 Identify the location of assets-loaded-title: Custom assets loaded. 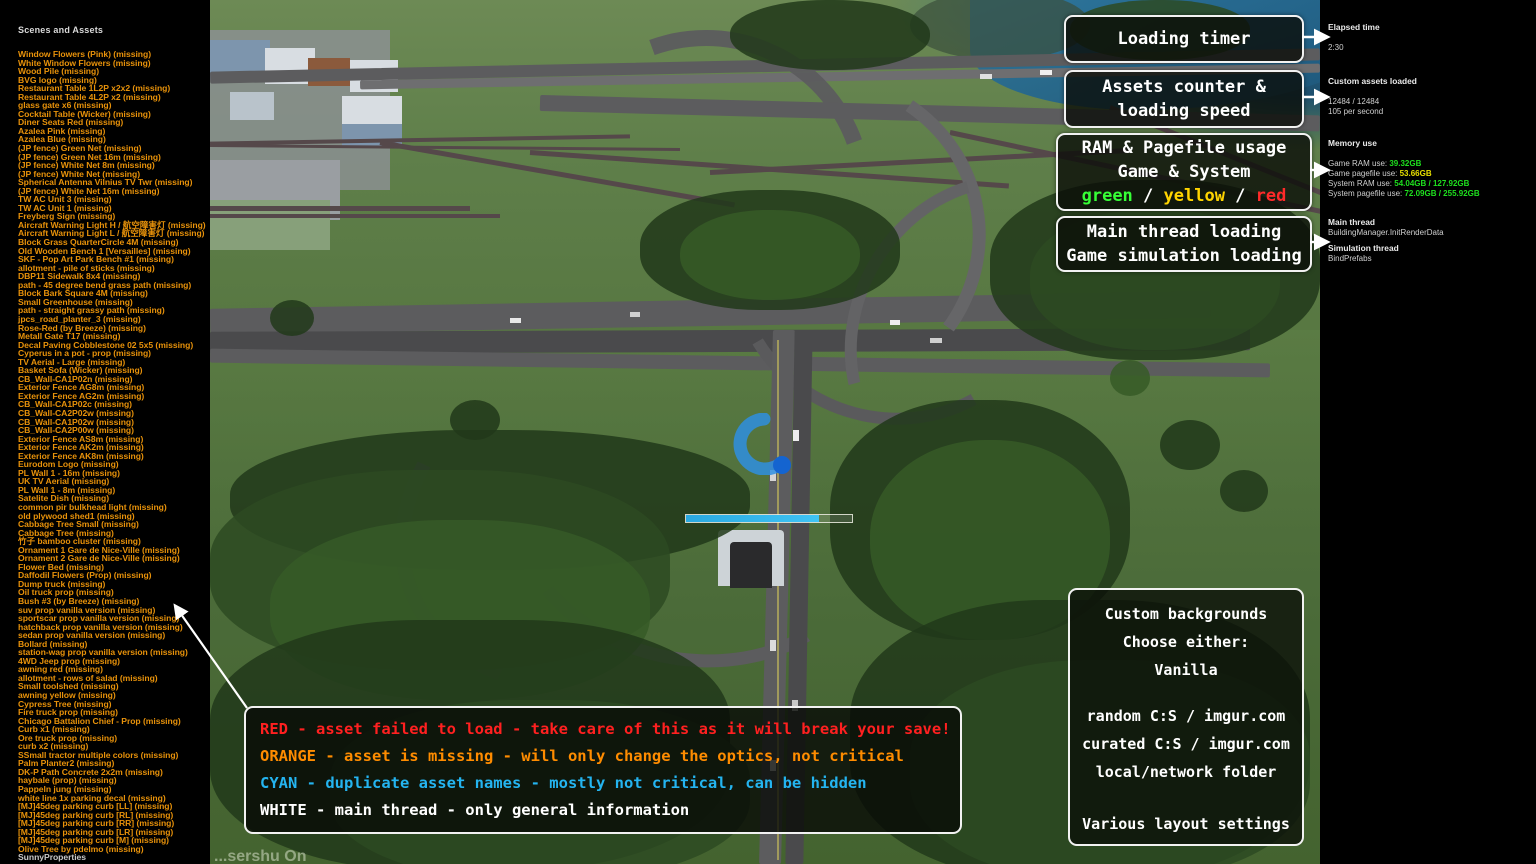
(1372, 81).